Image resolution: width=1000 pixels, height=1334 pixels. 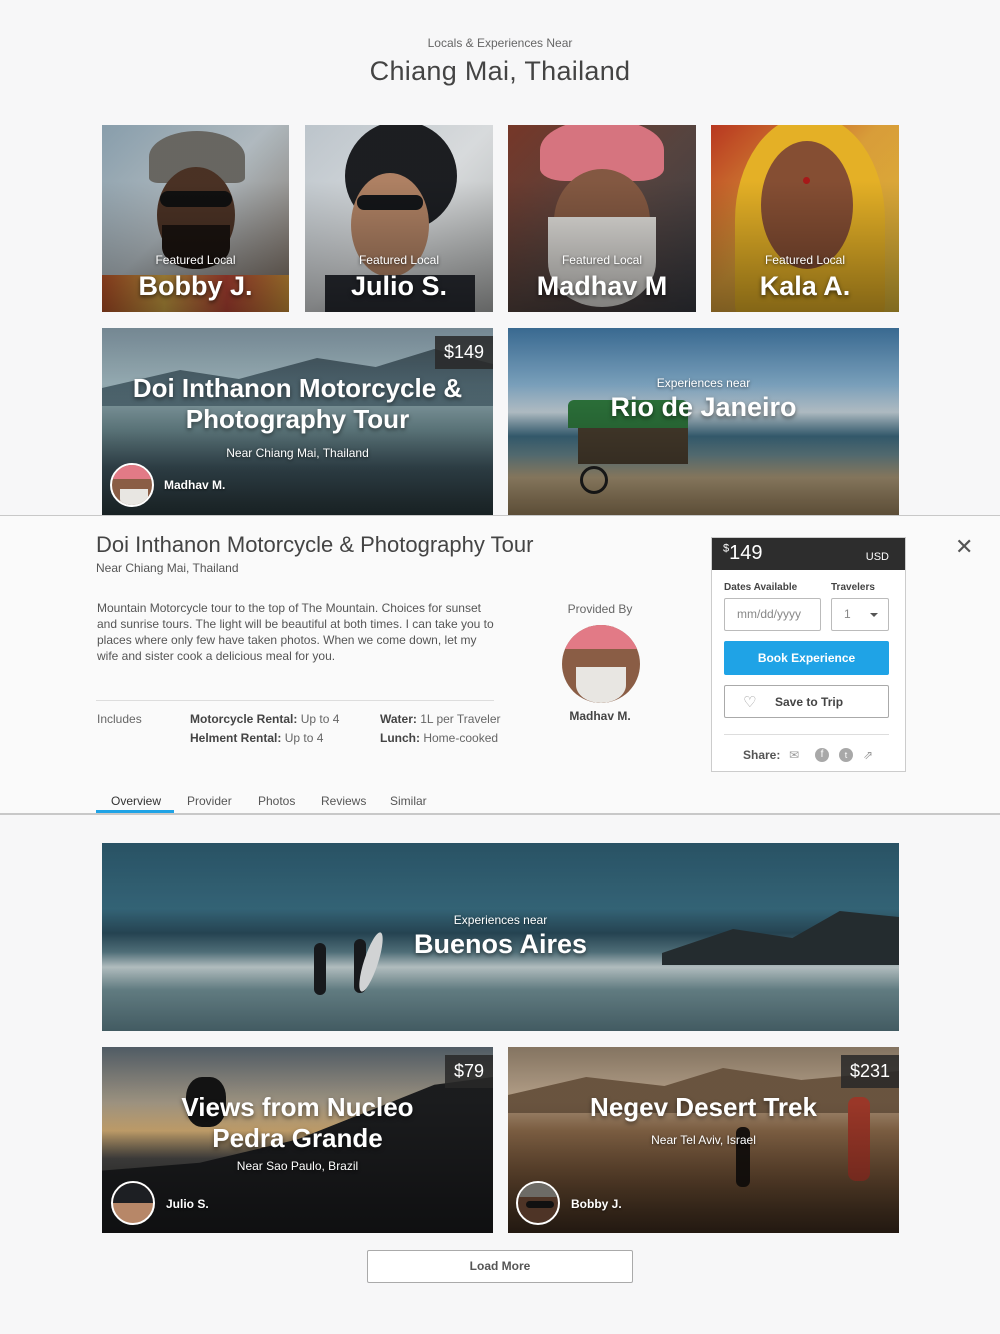 What do you see at coordinates (297, 419) in the screenshot?
I see `tour-title-line2: Photography Tour` at bounding box center [297, 419].